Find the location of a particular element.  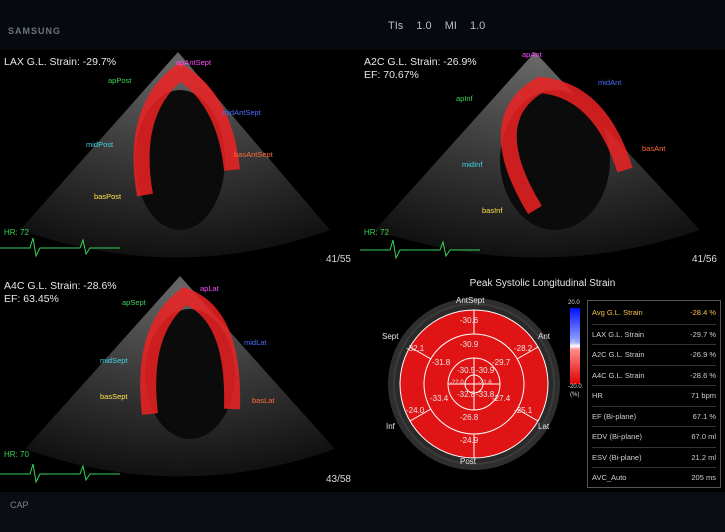

a2c-ef: EF: 70.67% is located at coordinates (391, 75).